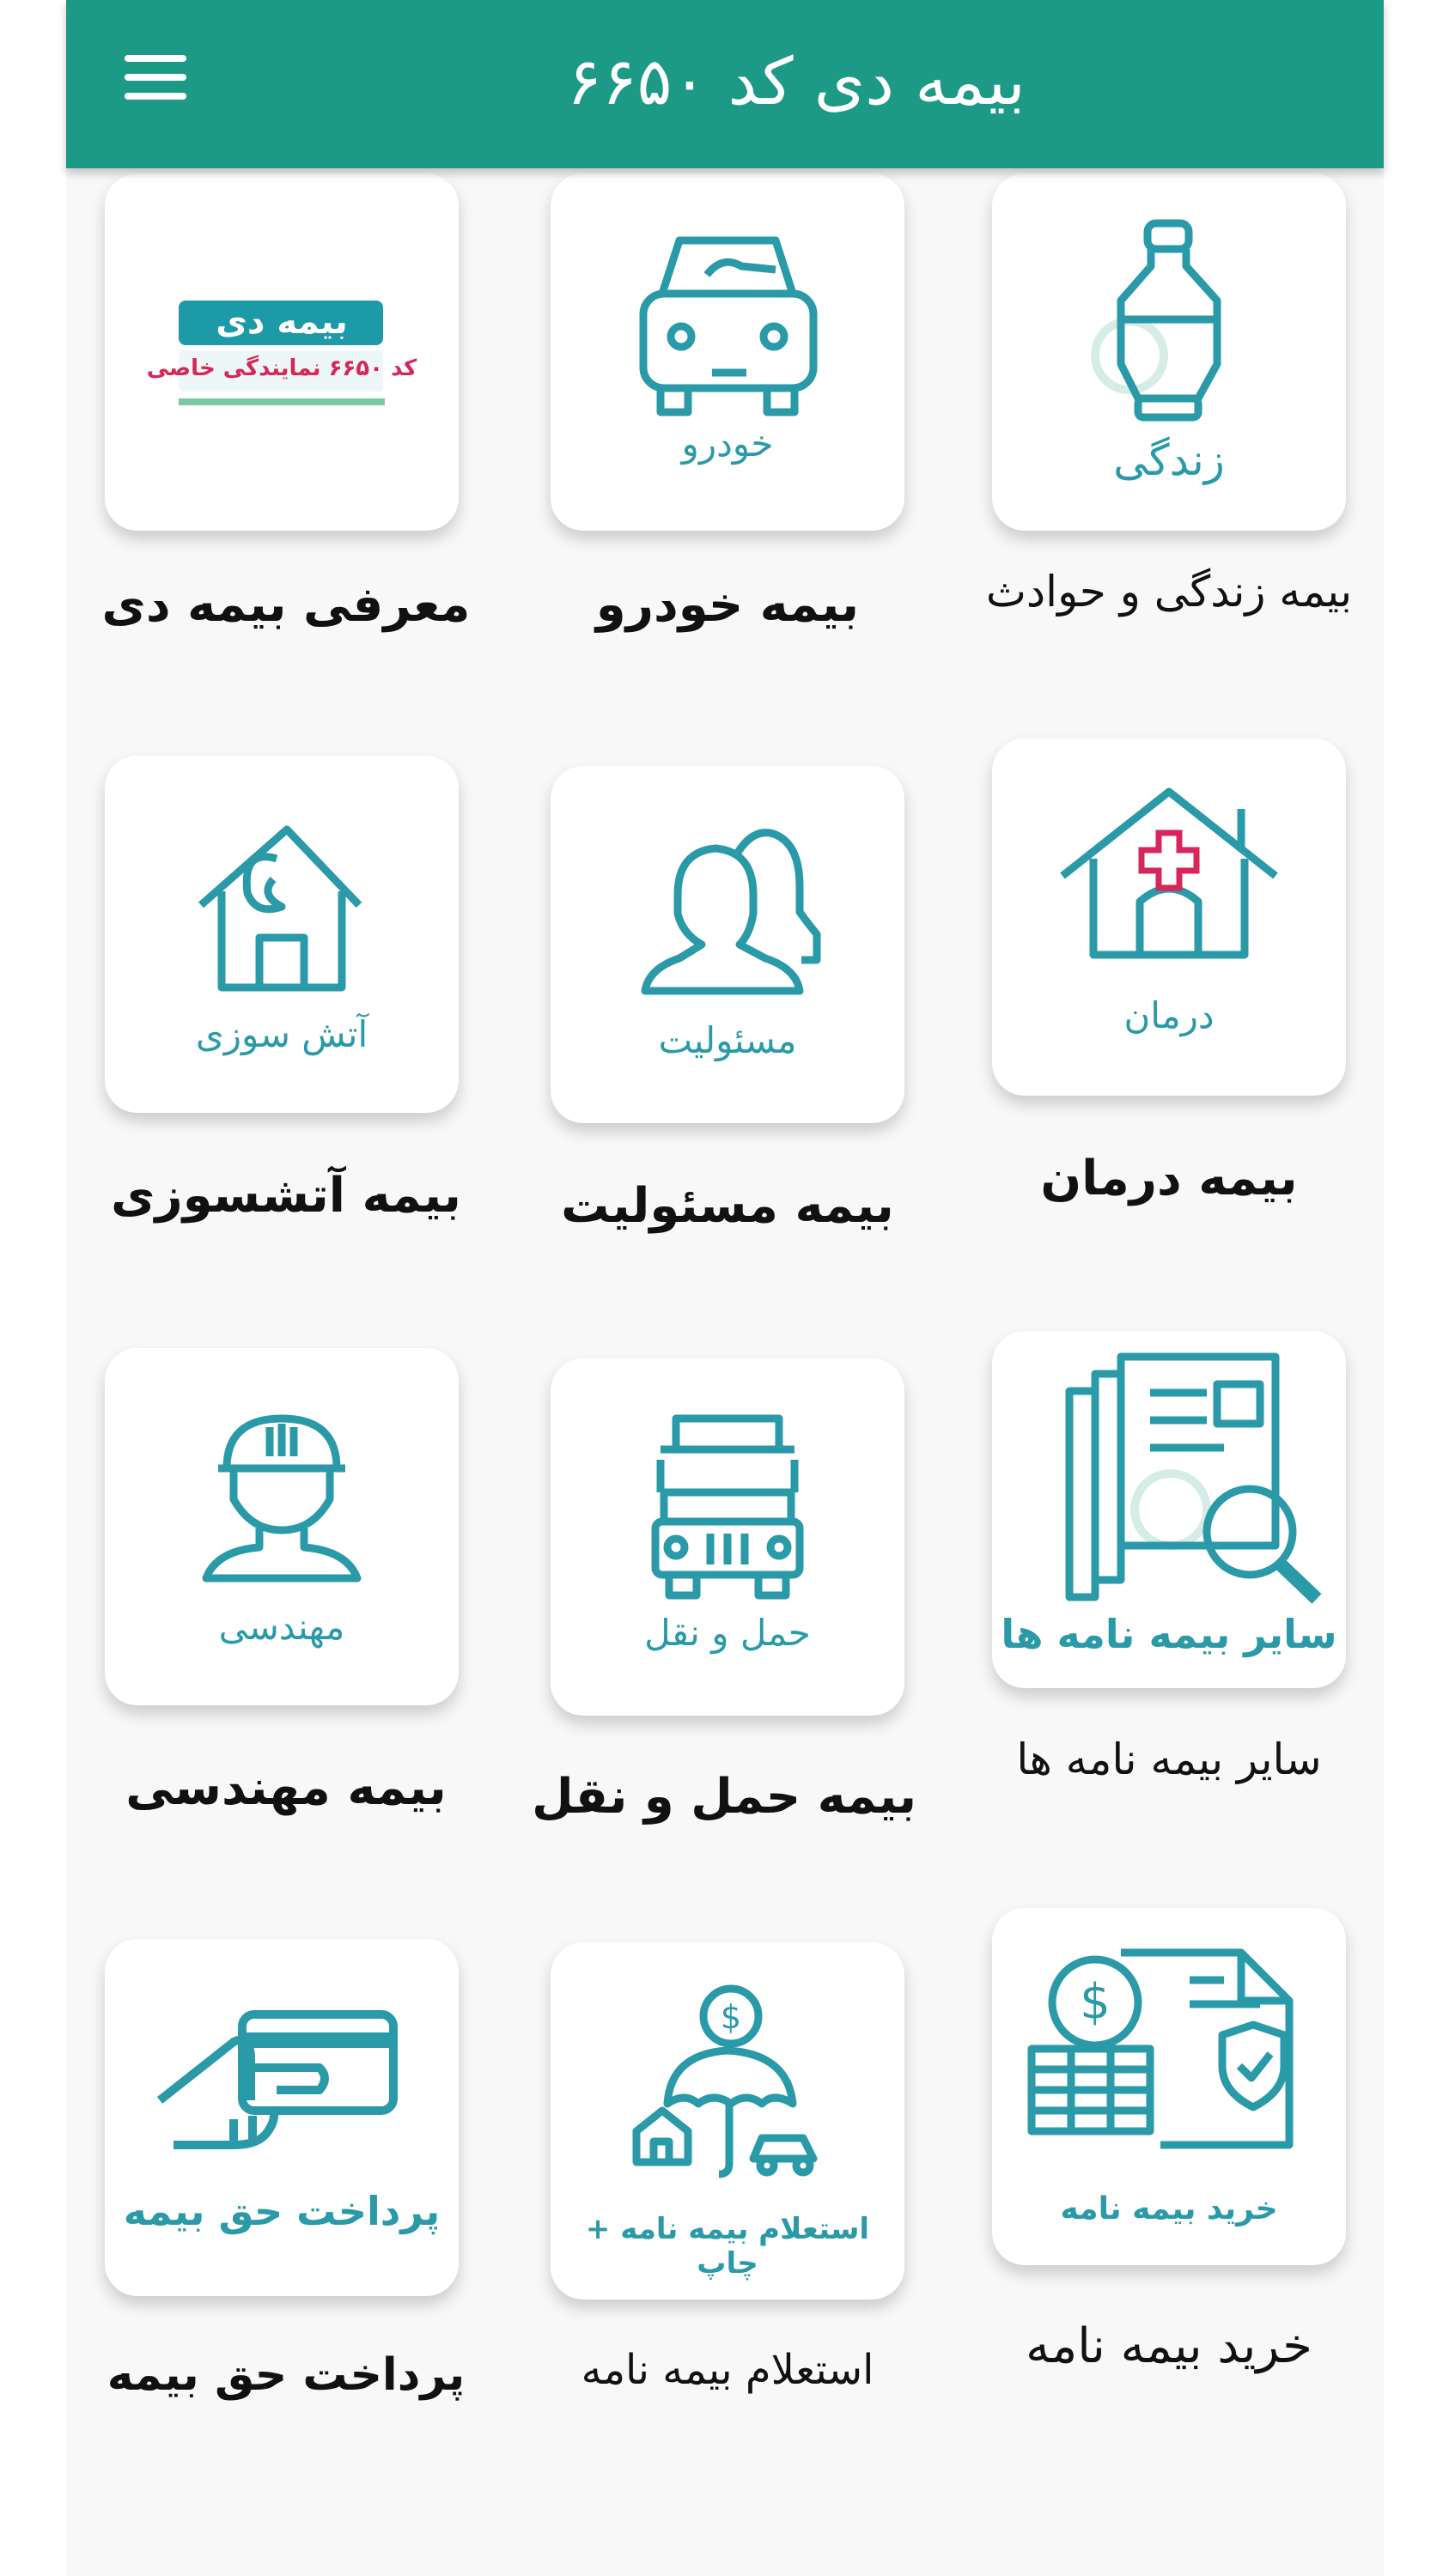 The width and height of the screenshot is (1449, 2576). I want to click on tile-caption: سایر بیمه نامه ها, so click(1169, 1634).